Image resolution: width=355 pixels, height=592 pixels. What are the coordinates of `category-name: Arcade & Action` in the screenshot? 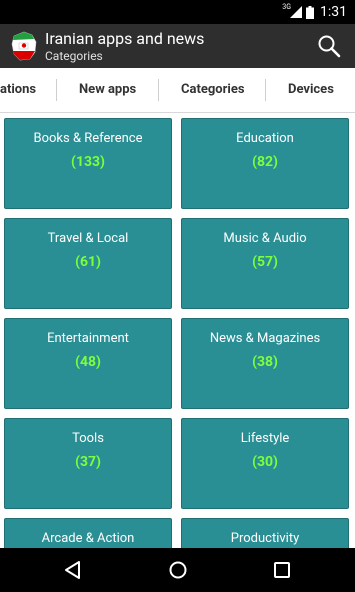 It's located at (88, 538).